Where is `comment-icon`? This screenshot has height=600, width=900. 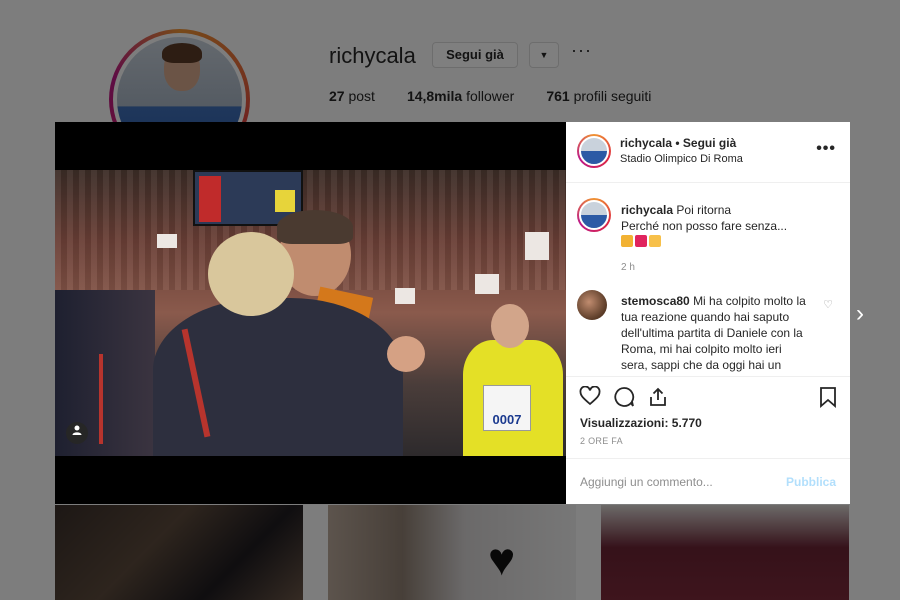 comment-icon is located at coordinates (624, 400).